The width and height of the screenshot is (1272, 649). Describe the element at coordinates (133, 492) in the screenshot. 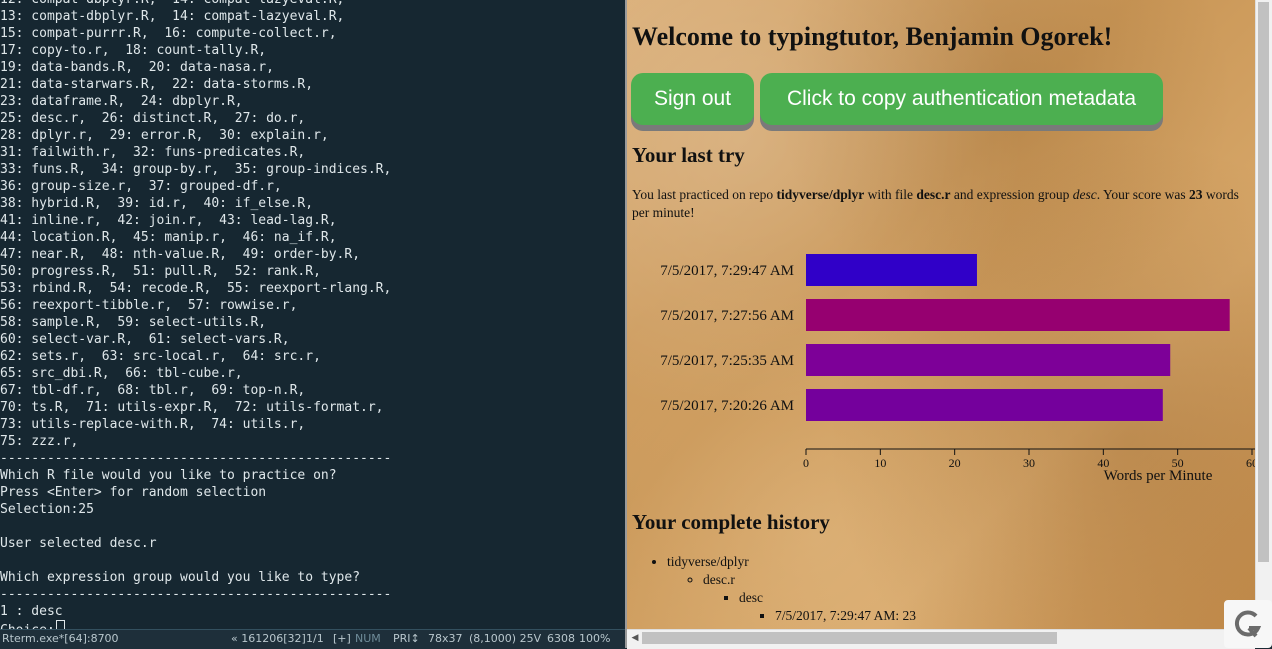

I see `terminal-line: Press <Enter> for random selection` at that location.